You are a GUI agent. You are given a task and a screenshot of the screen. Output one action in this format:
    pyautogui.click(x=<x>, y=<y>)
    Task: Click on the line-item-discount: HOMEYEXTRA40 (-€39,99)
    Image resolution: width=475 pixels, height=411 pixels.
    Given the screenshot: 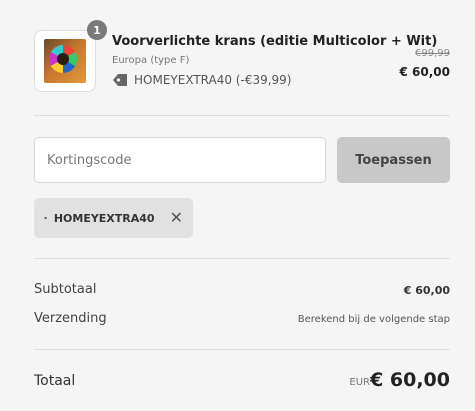 What is the action you would take?
    pyautogui.click(x=201, y=80)
    